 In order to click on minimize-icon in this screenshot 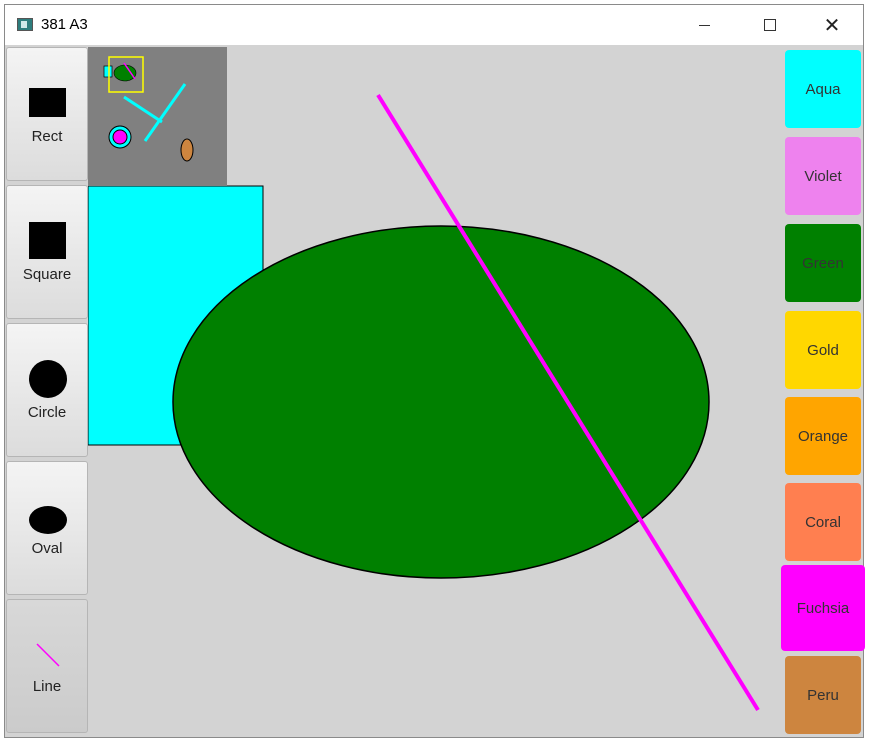, I will do `click(704, 25)`.